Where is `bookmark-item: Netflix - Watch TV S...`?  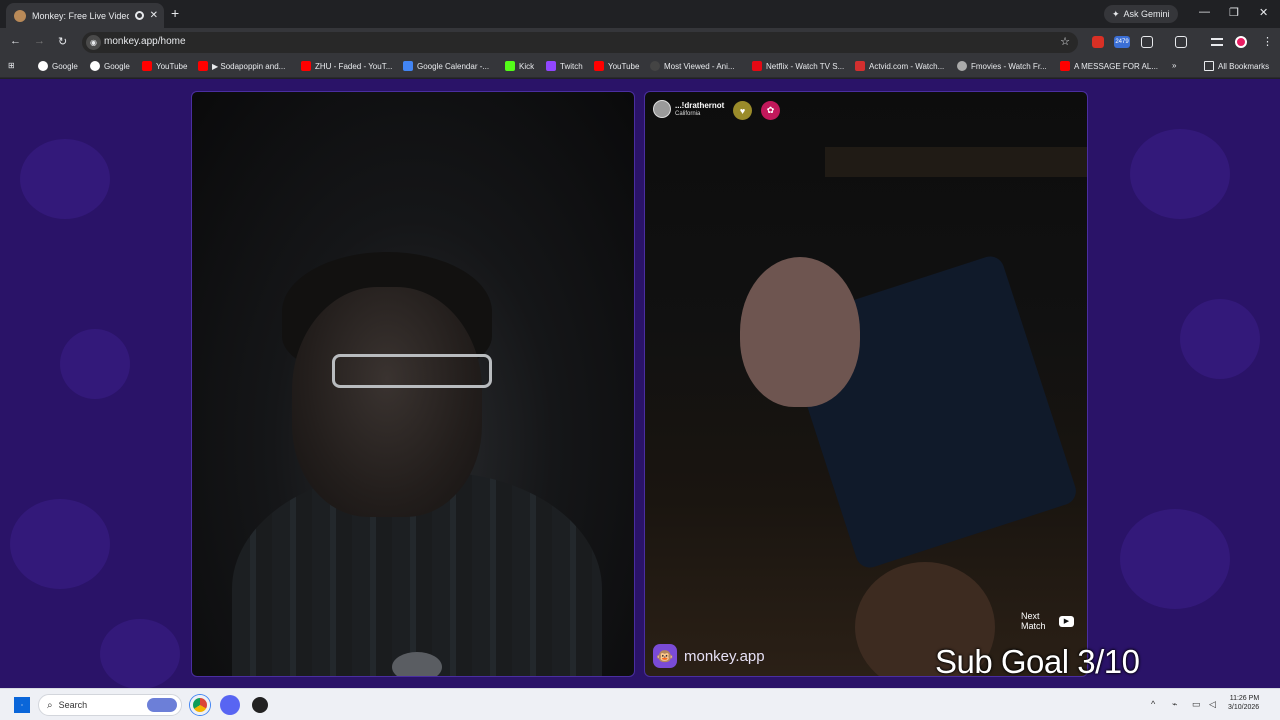
bookmark-item: Netflix - Watch TV S... is located at coordinates (798, 66).